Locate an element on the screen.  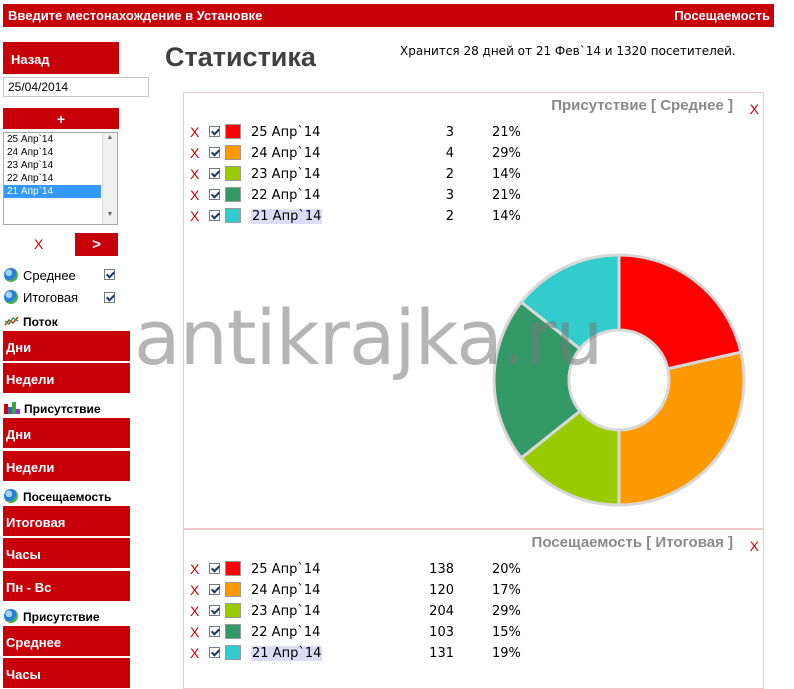
average-checkbox is located at coordinates (109, 274).